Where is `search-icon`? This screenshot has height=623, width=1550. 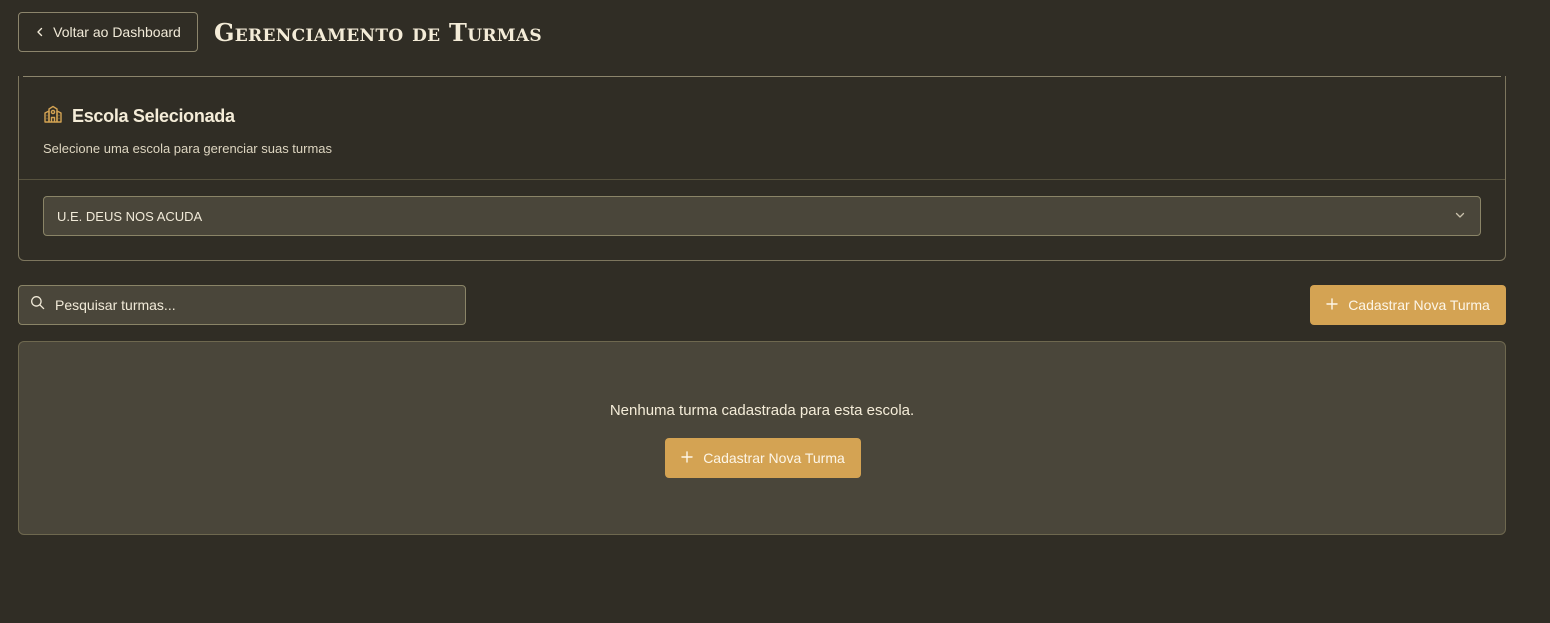
search-icon is located at coordinates (37, 305).